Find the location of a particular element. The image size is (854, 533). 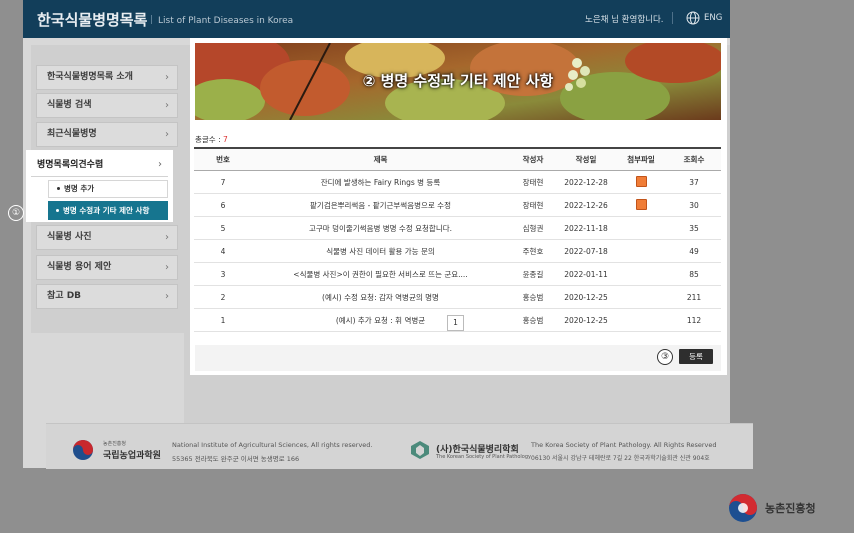

column-header: 첨부파일 is located at coordinates (641, 159).